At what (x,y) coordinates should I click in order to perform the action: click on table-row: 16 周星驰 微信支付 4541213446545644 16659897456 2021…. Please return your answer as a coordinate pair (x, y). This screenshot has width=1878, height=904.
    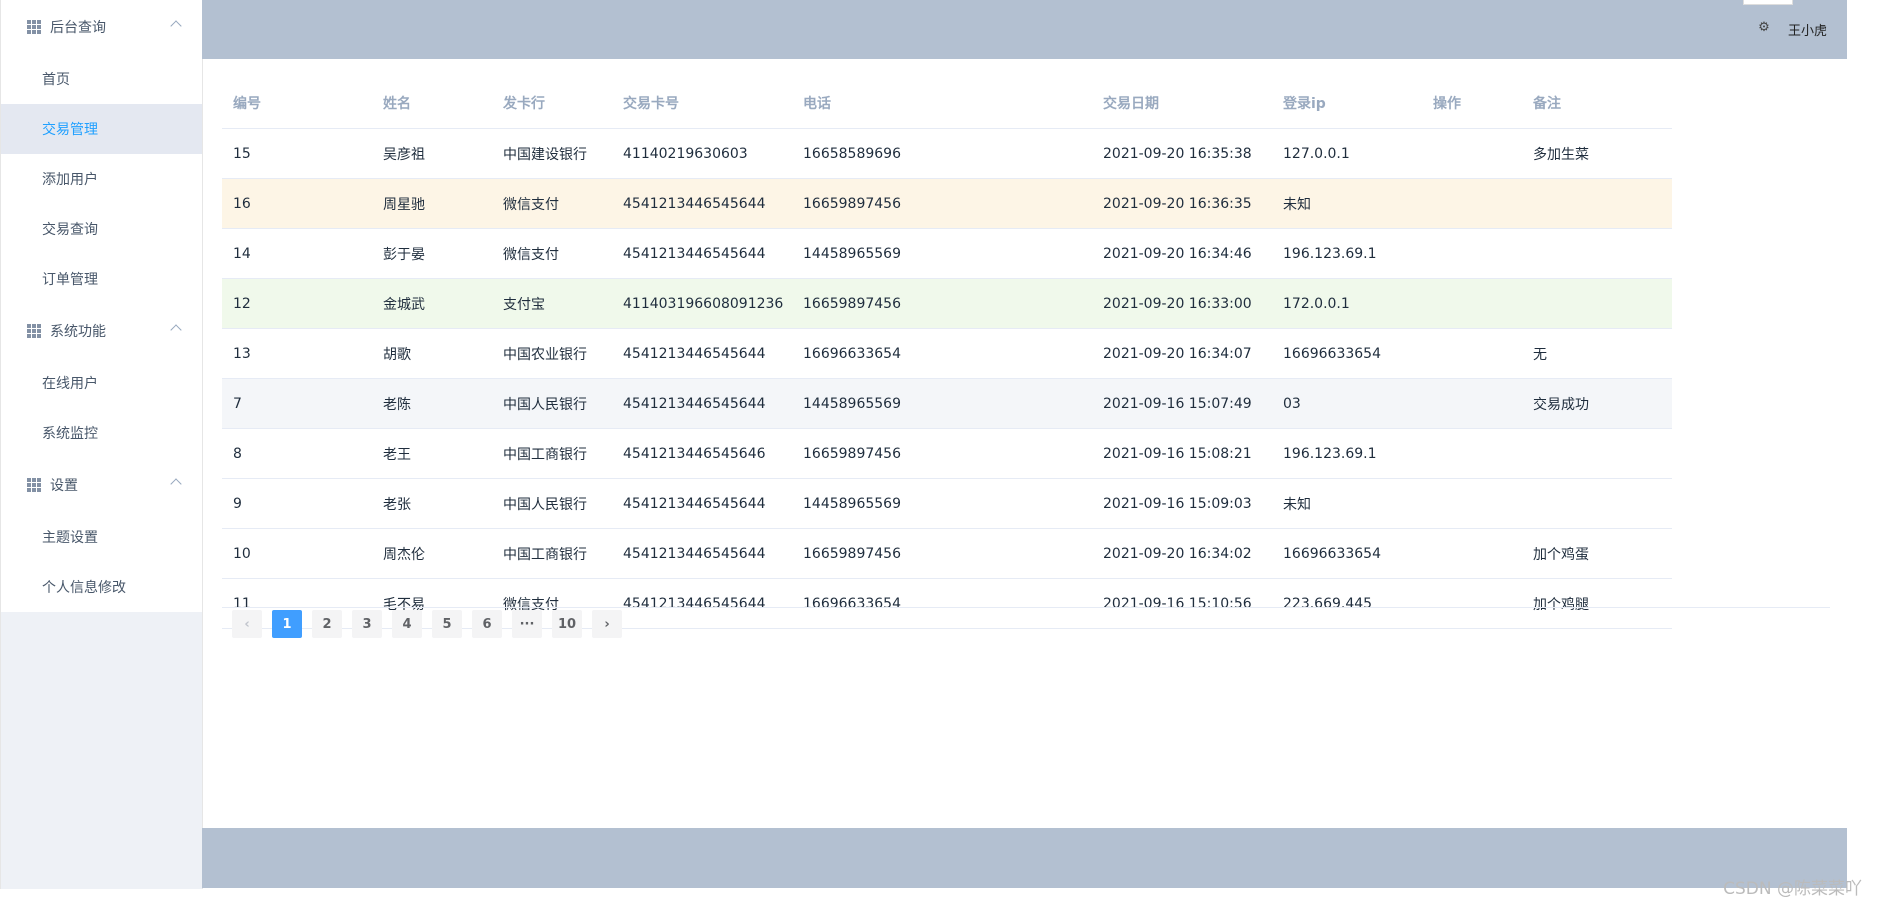
    Looking at the image, I should click on (947, 203).